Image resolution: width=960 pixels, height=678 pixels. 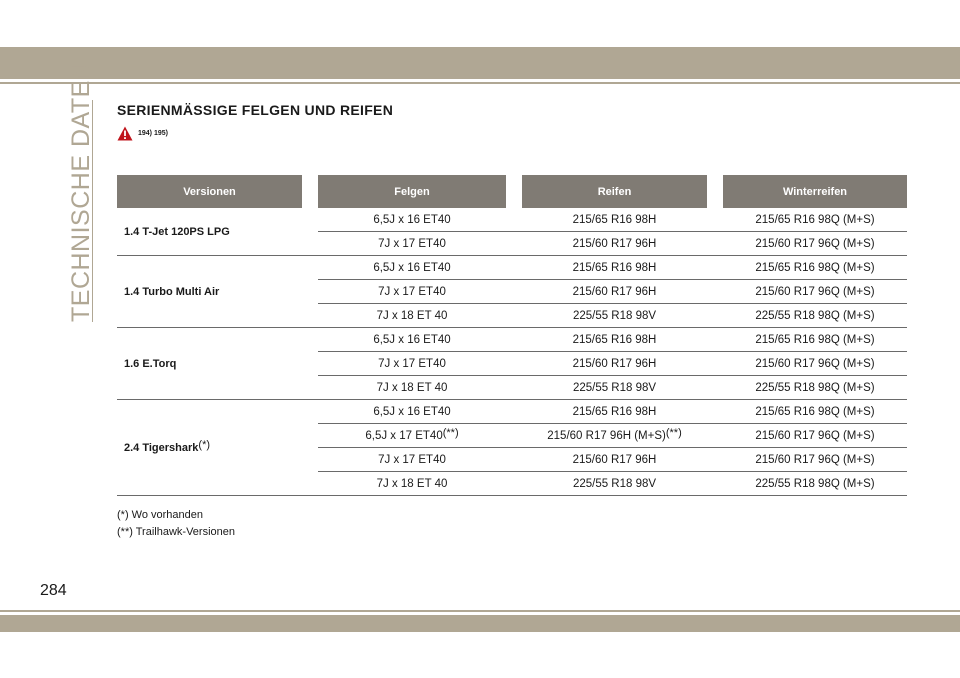 I want to click on bottom-band, so click(x=480, y=623).